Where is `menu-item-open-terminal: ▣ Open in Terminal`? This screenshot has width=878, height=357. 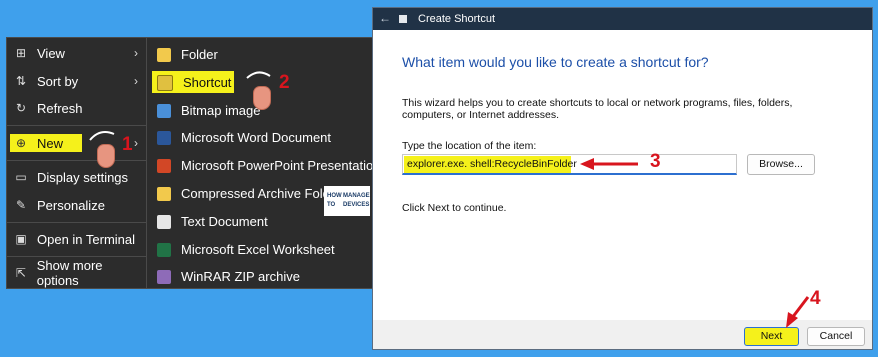 menu-item-open-terminal: ▣ Open in Terminal is located at coordinates (76, 239).